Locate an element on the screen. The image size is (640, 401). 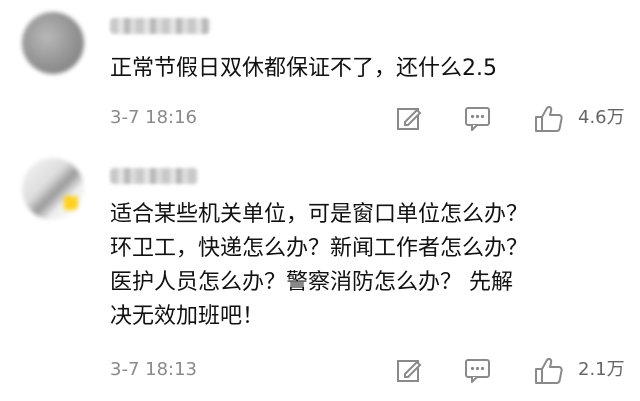
avatar-badge is located at coordinates (71, 203).